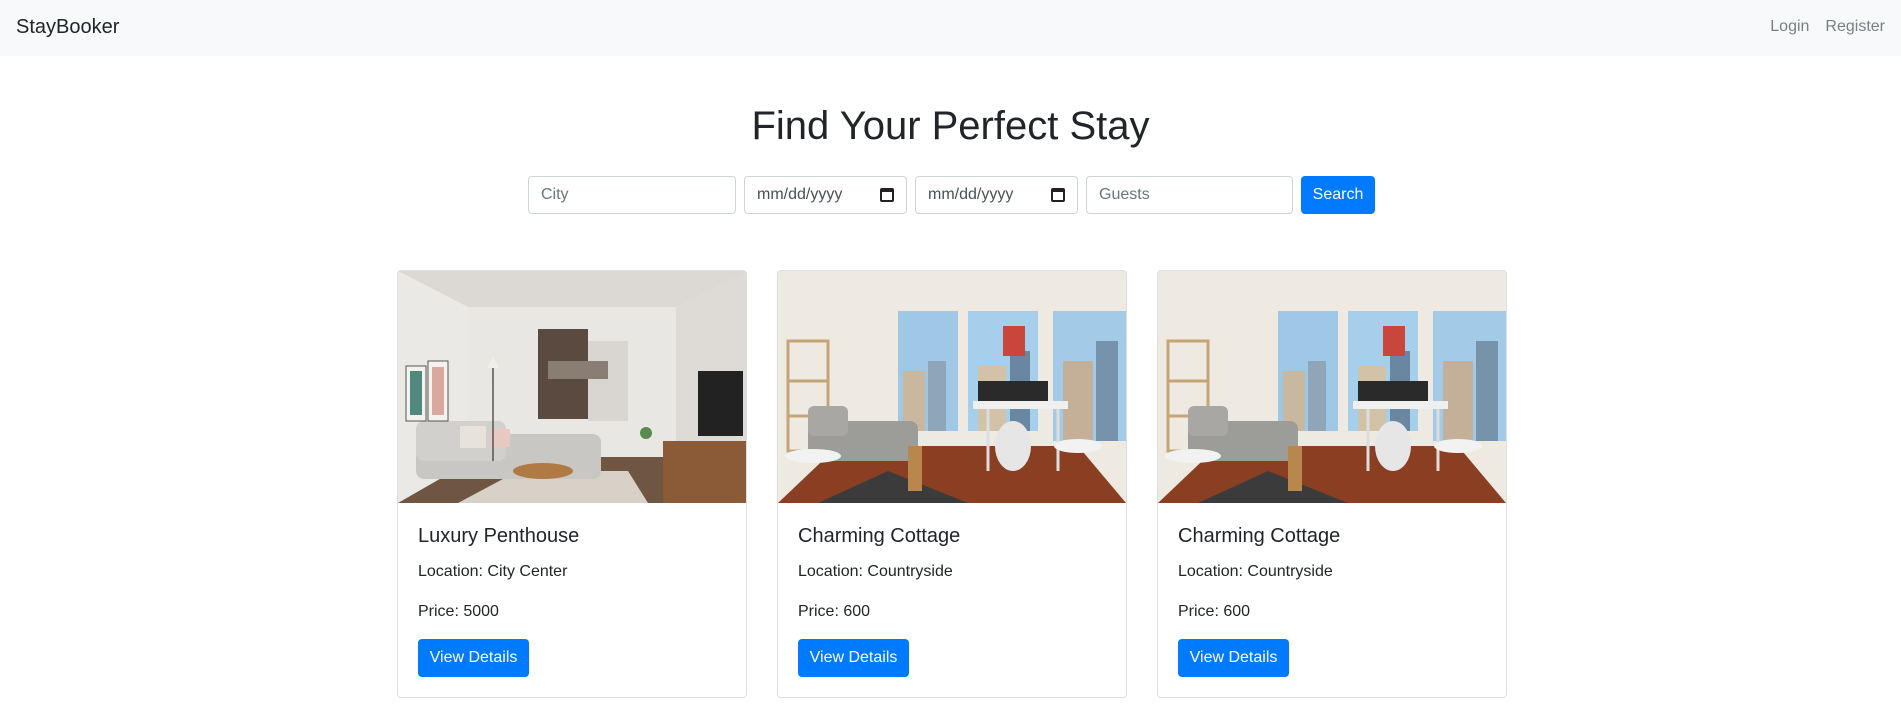 This screenshot has height=711, width=1901. Describe the element at coordinates (1124, 194) in the screenshot. I see `guests-placeholder: Guests` at that location.